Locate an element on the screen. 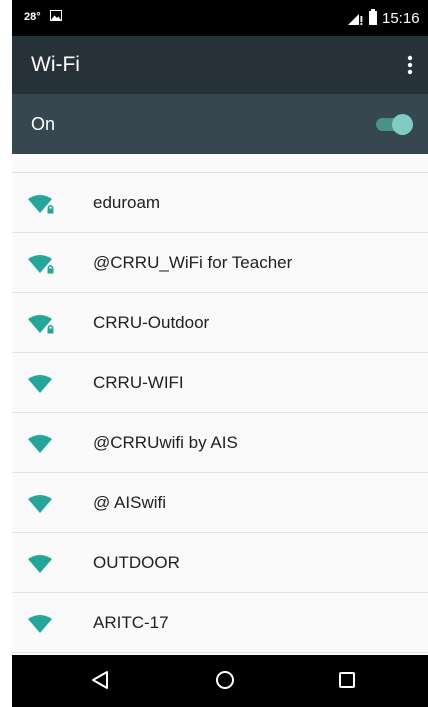 Image resolution: width=428 pixels, height=707 pixels. network-ssid: CRRU-Outdoor is located at coordinates (151, 322).